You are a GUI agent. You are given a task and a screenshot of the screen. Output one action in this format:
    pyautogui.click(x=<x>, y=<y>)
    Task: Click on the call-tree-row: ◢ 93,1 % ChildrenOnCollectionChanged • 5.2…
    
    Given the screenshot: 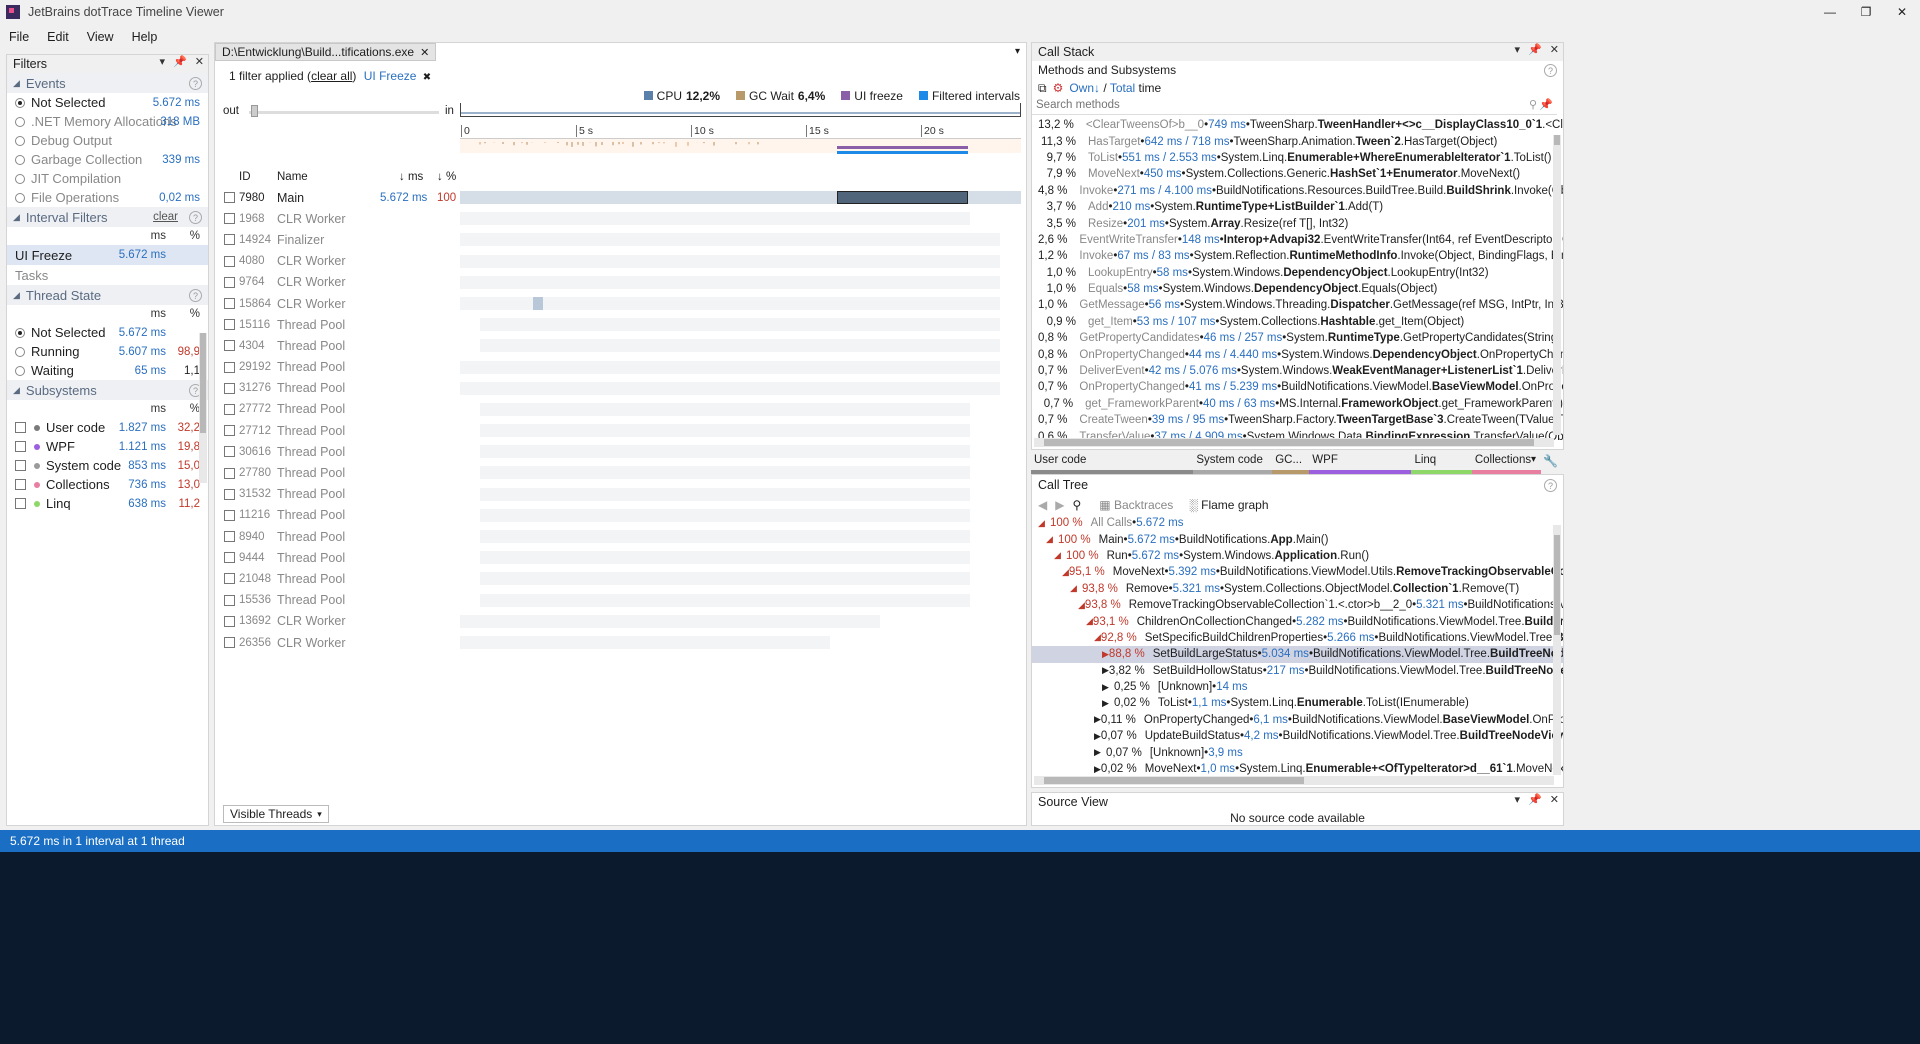 What is the action you would take?
    pyautogui.click(x=1297, y=621)
    